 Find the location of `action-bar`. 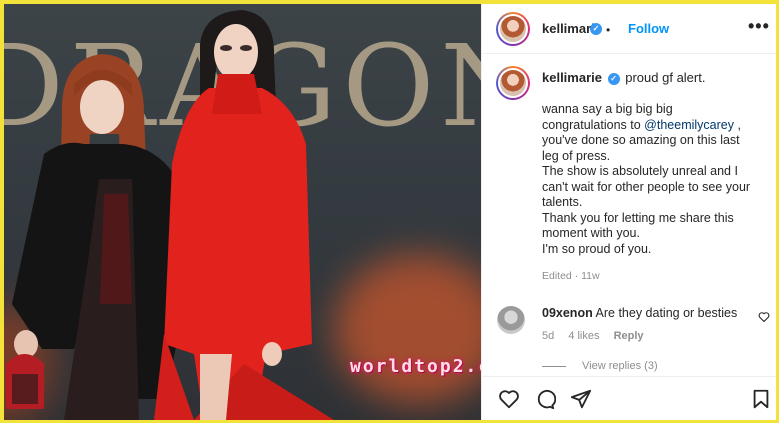

action-bar is located at coordinates (629, 398).